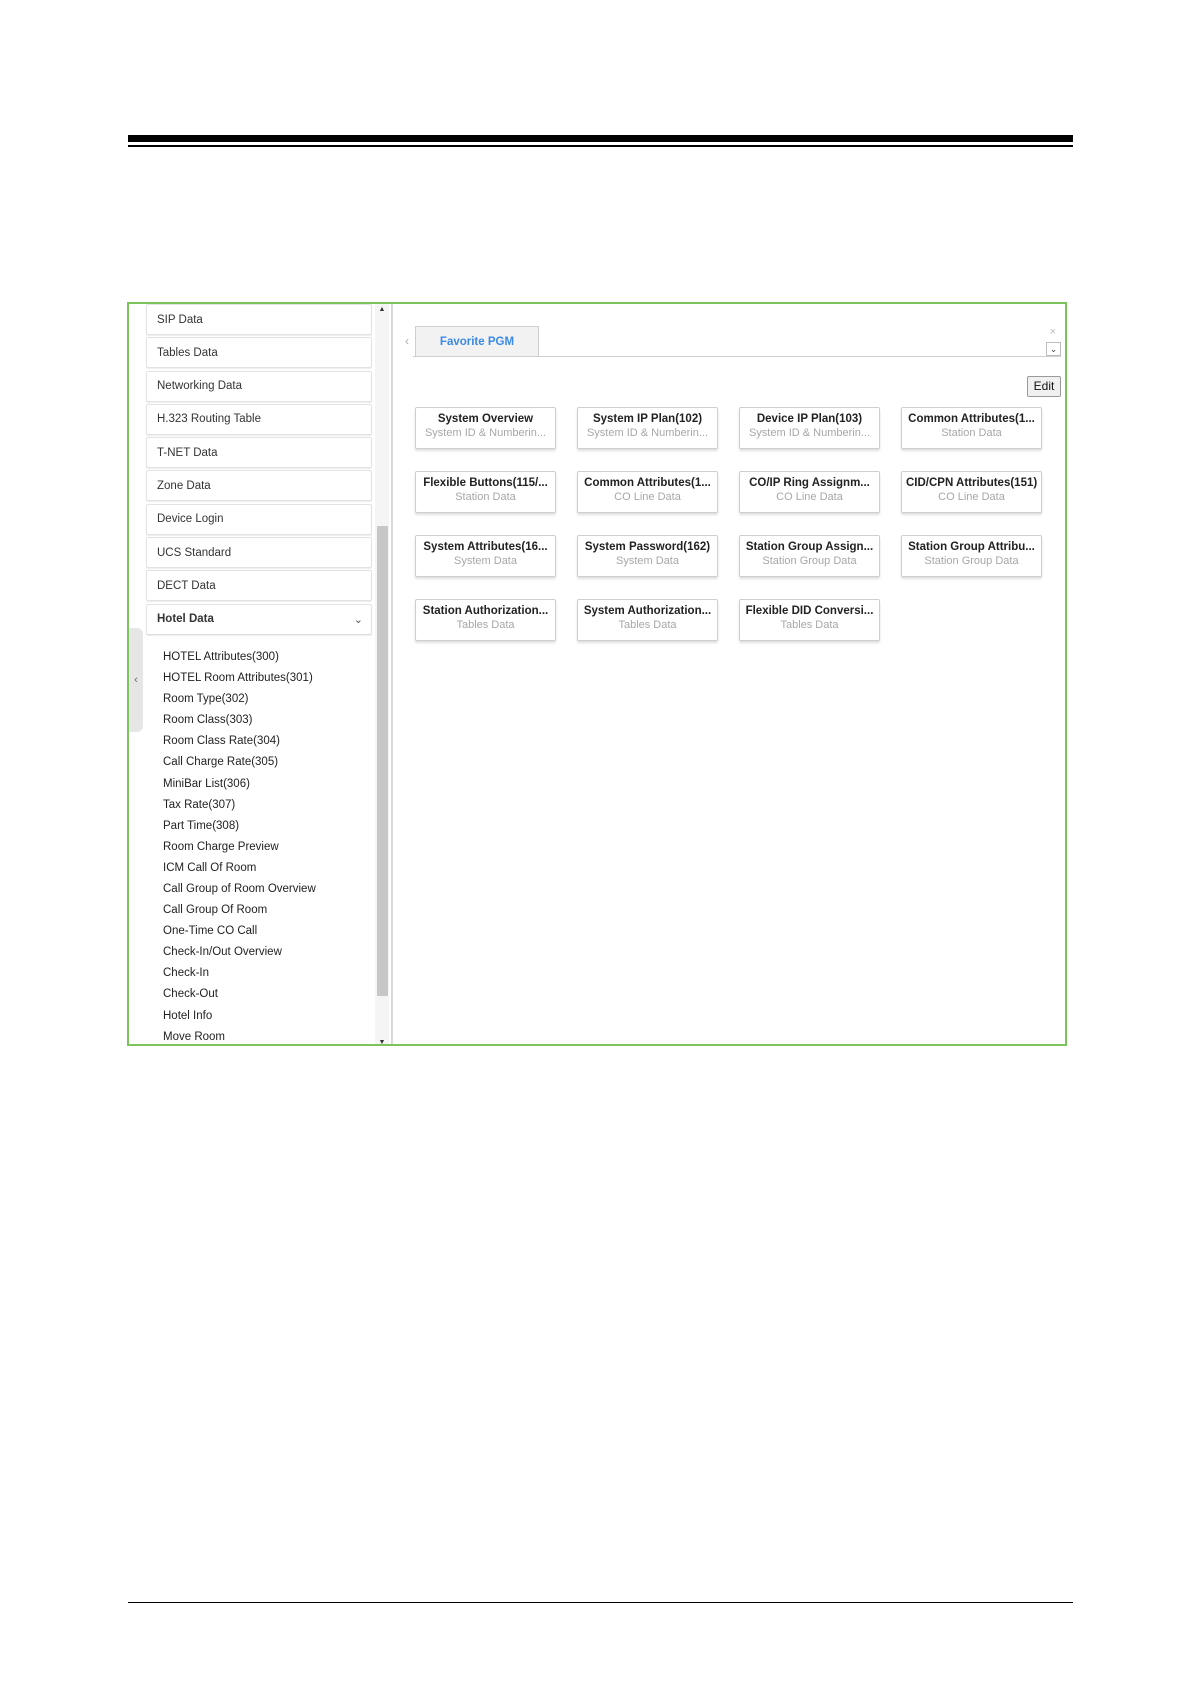 This screenshot has height=1684, width=1191. Describe the element at coordinates (407, 341) in the screenshot. I see `tab-scroll-left-icon: ‹` at that location.